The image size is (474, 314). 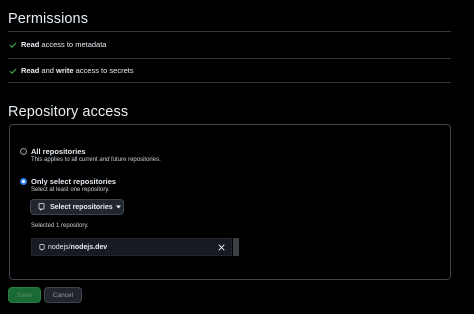 I want to click on option-select-label: Only select repositories, so click(x=73, y=181).